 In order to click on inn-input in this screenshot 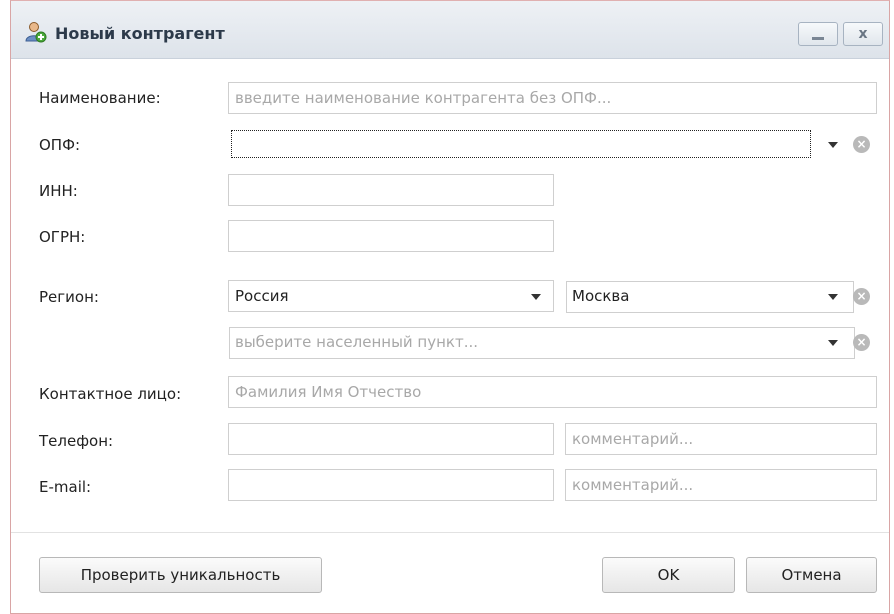, I will do `click(391, 190)`.